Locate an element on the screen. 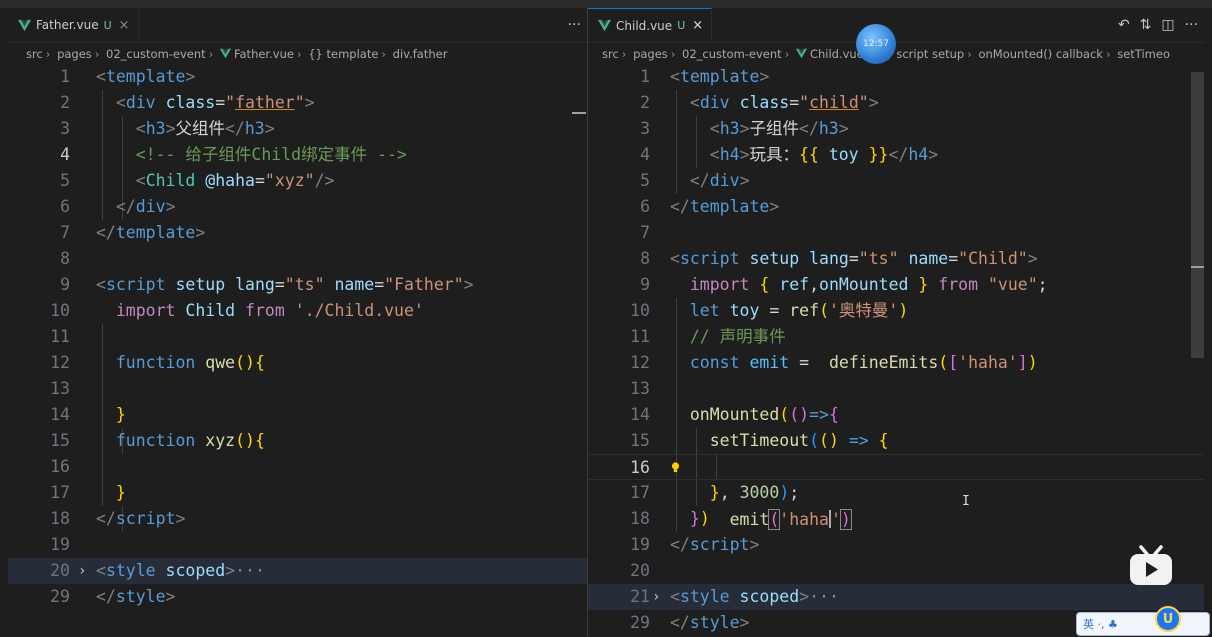 The height and width of the screenshot is (637, 1212). code-line: 8 is located at coordinates (65, 258).